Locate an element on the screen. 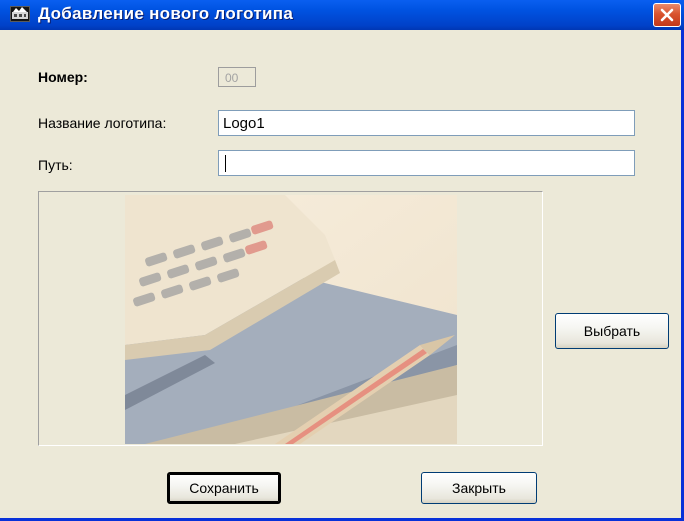  number-field: 00 is located at coordinates (237, 77).